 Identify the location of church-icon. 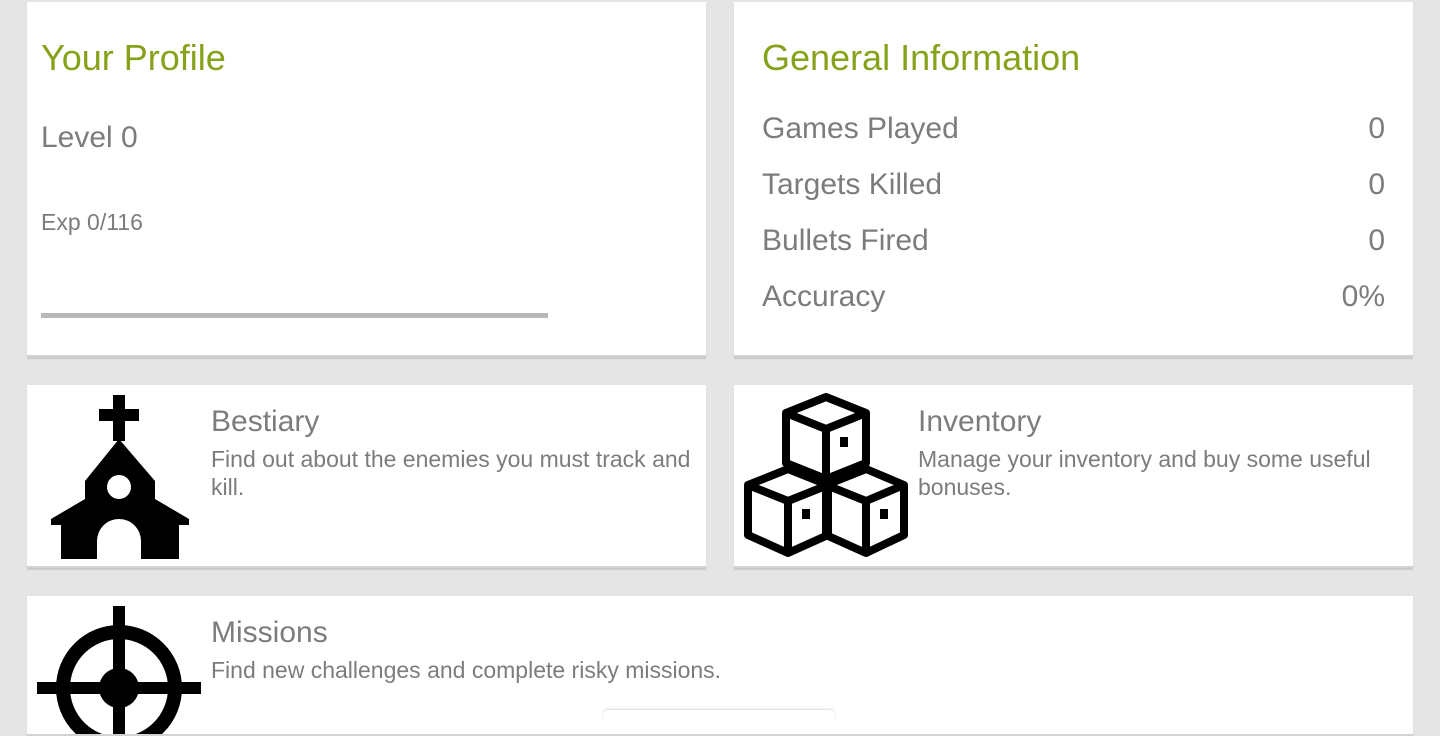
(120, 477).